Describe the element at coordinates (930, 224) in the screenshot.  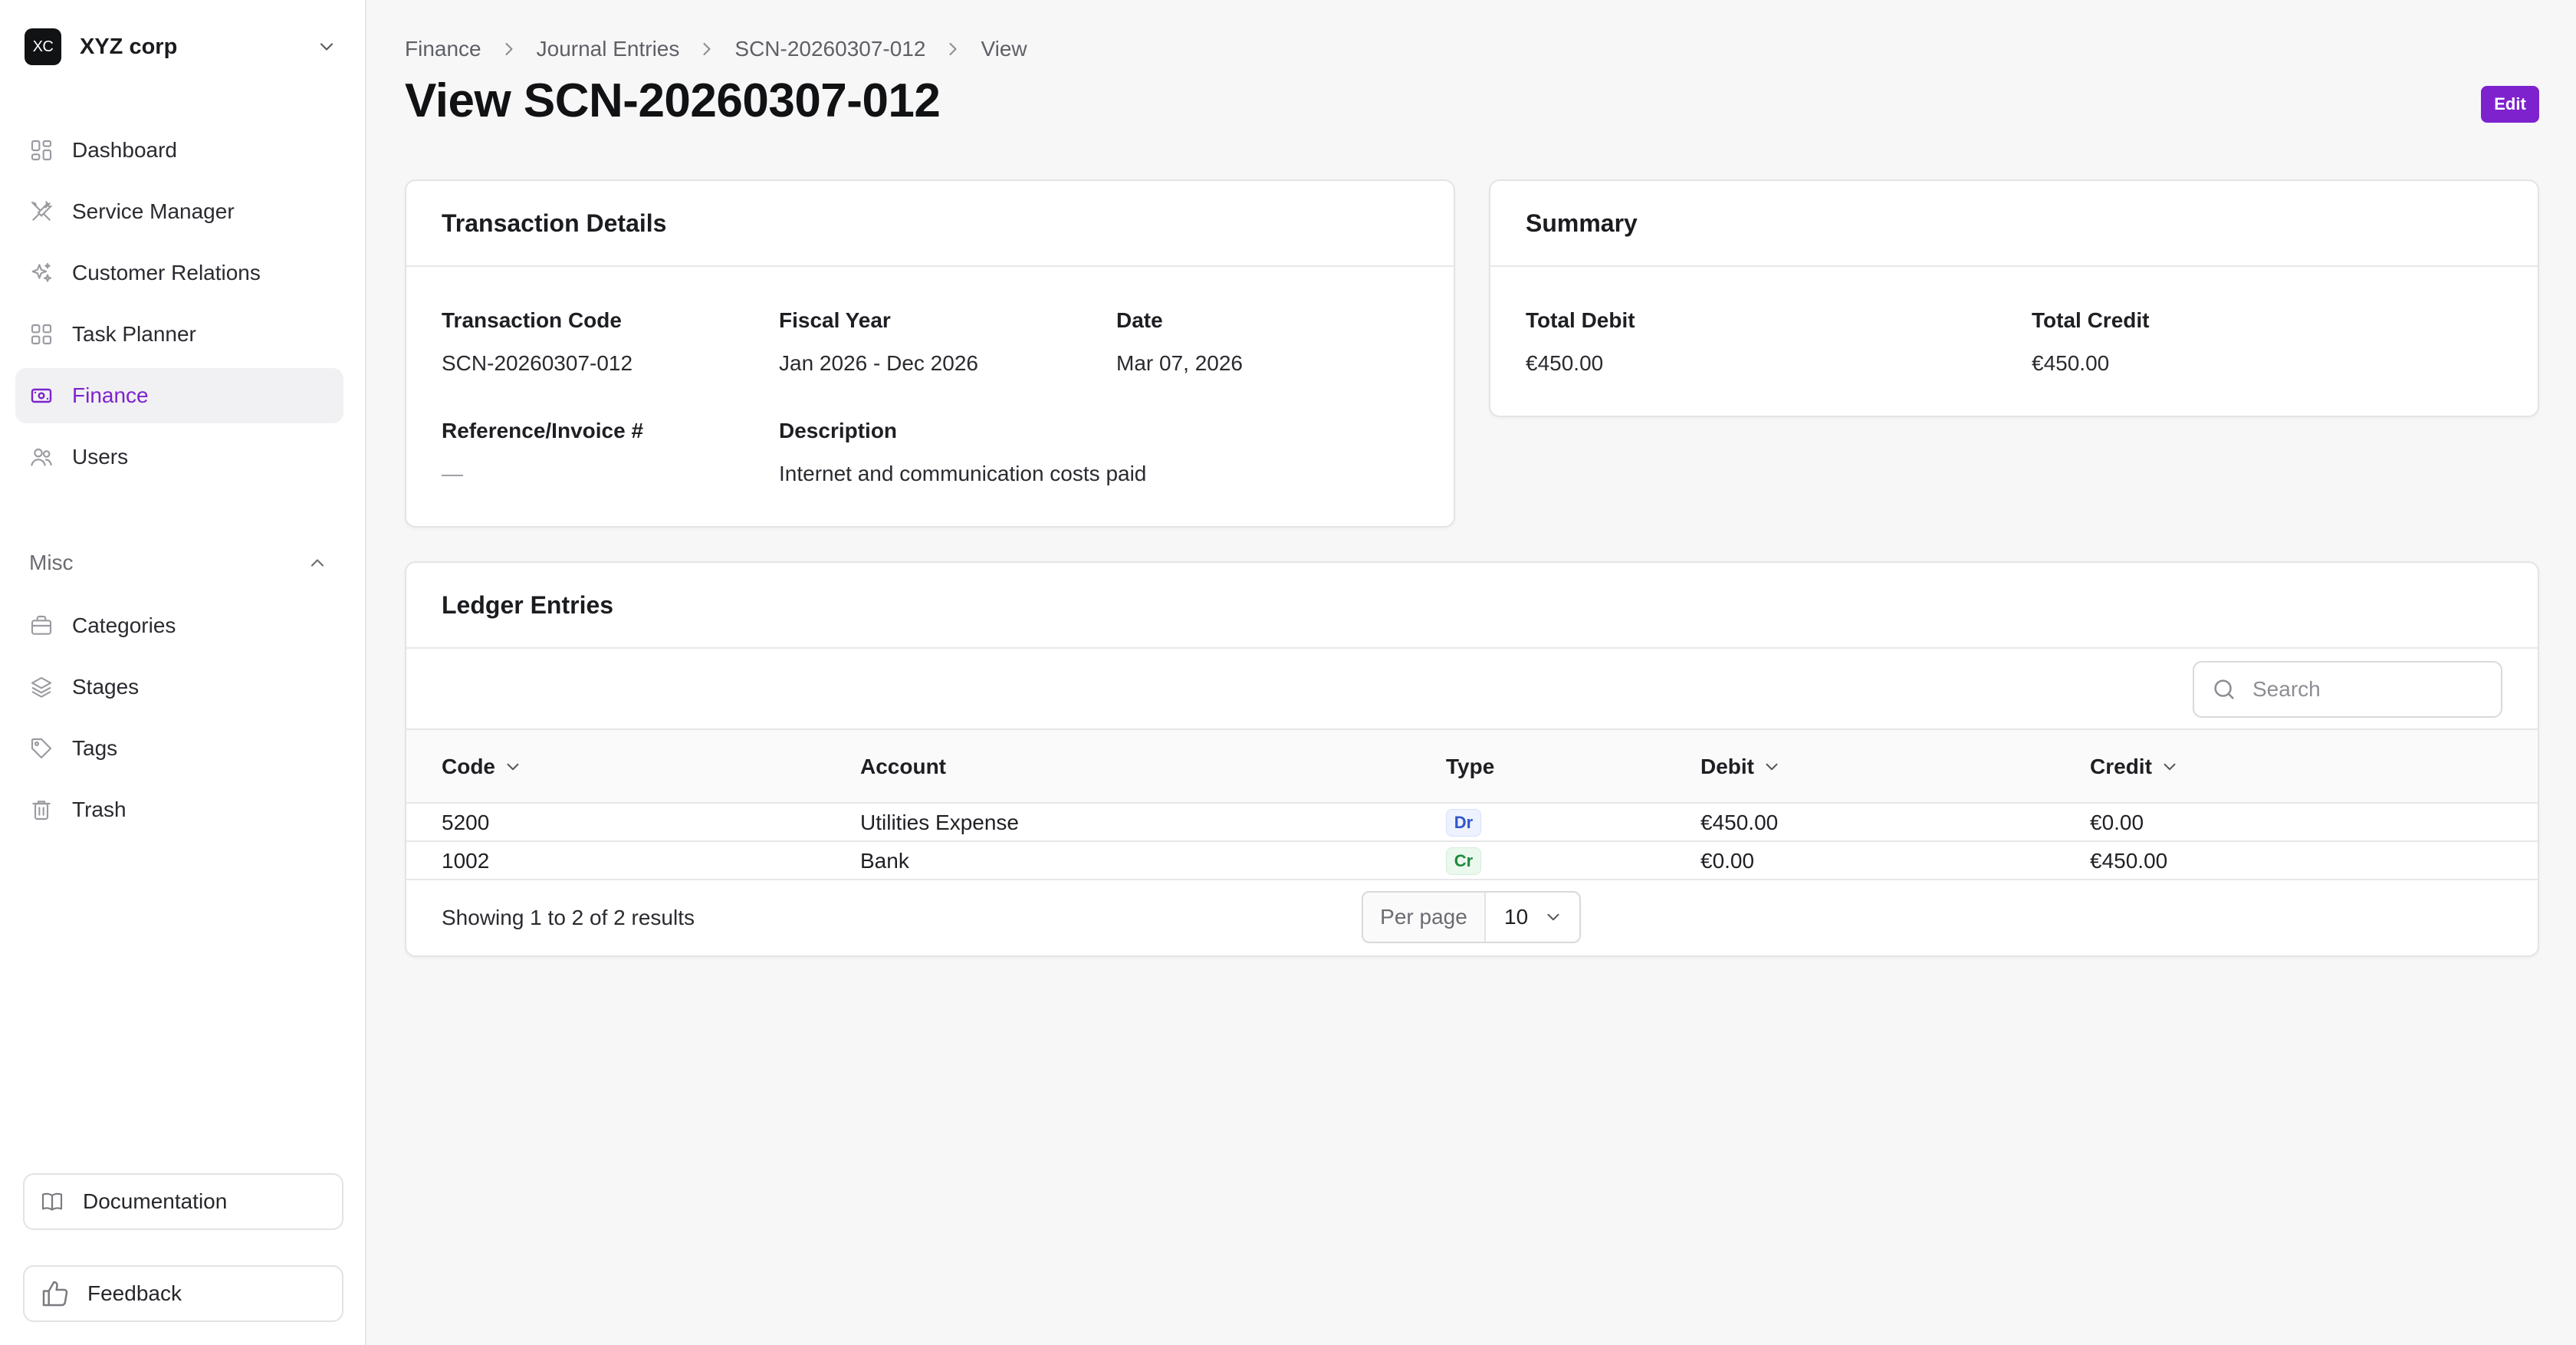
I see `transaction-details-title: Transaction Details` at that location.